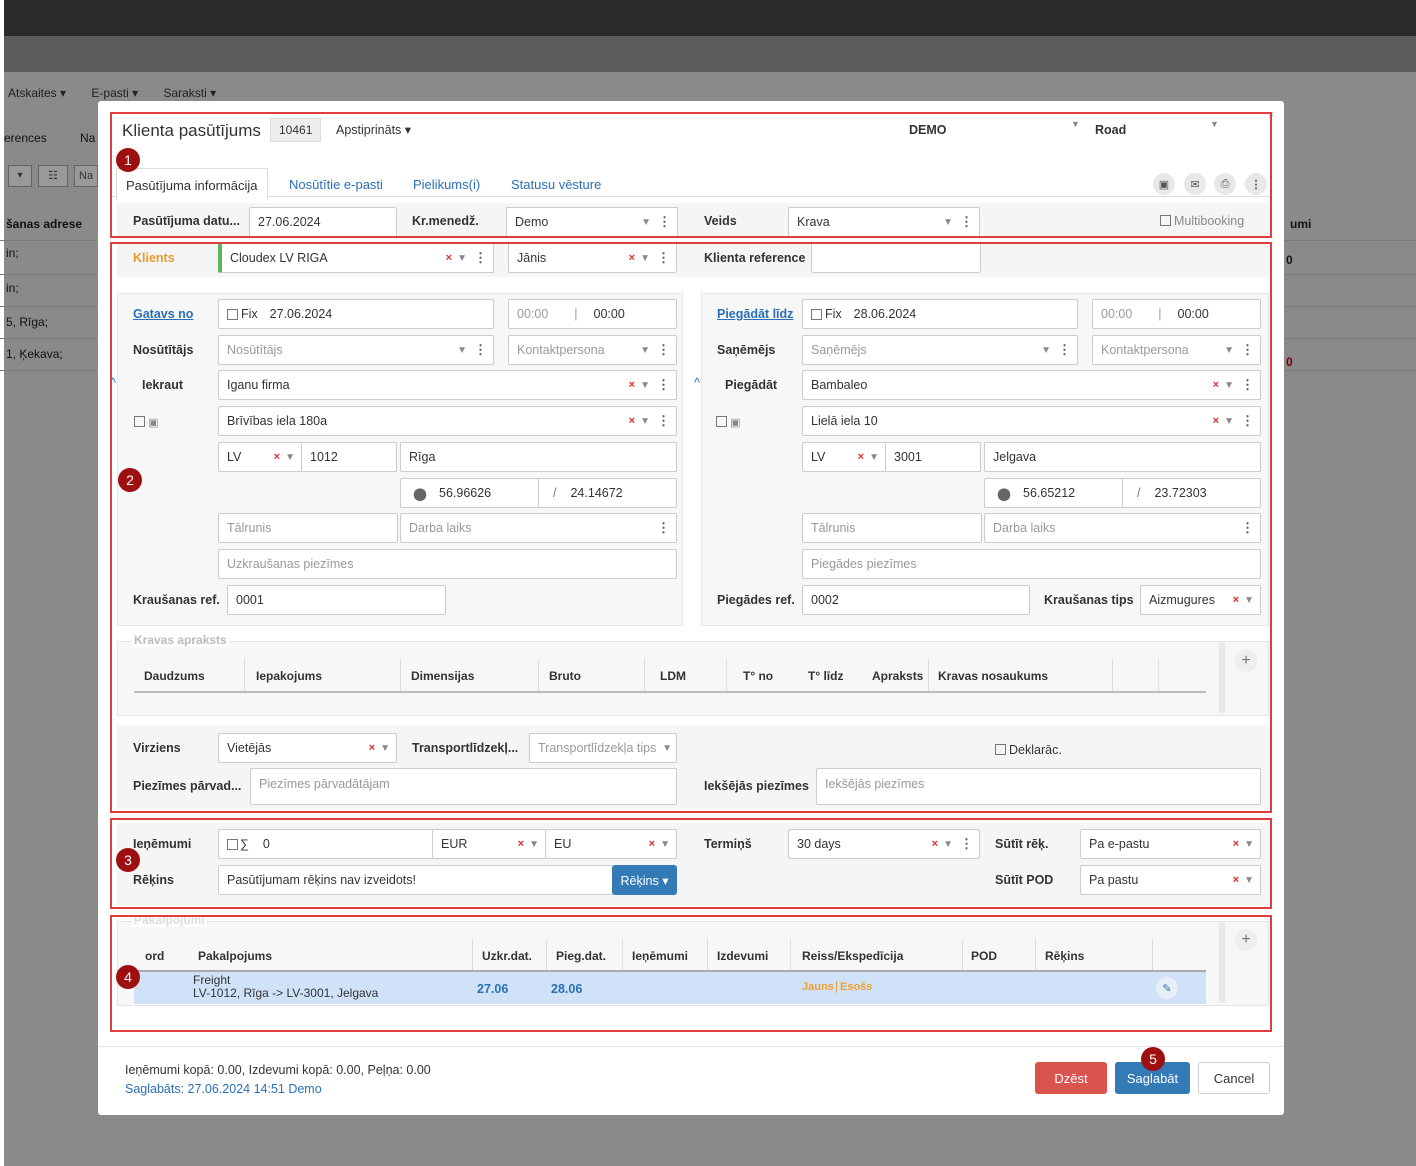 The height and width of the screenshot is (1166, 1416). What do you see at coordinates (755, 314) in the screenshot?
I see `deliver-until-link: Piegādāt līdz` at bounding box center [755, 314].